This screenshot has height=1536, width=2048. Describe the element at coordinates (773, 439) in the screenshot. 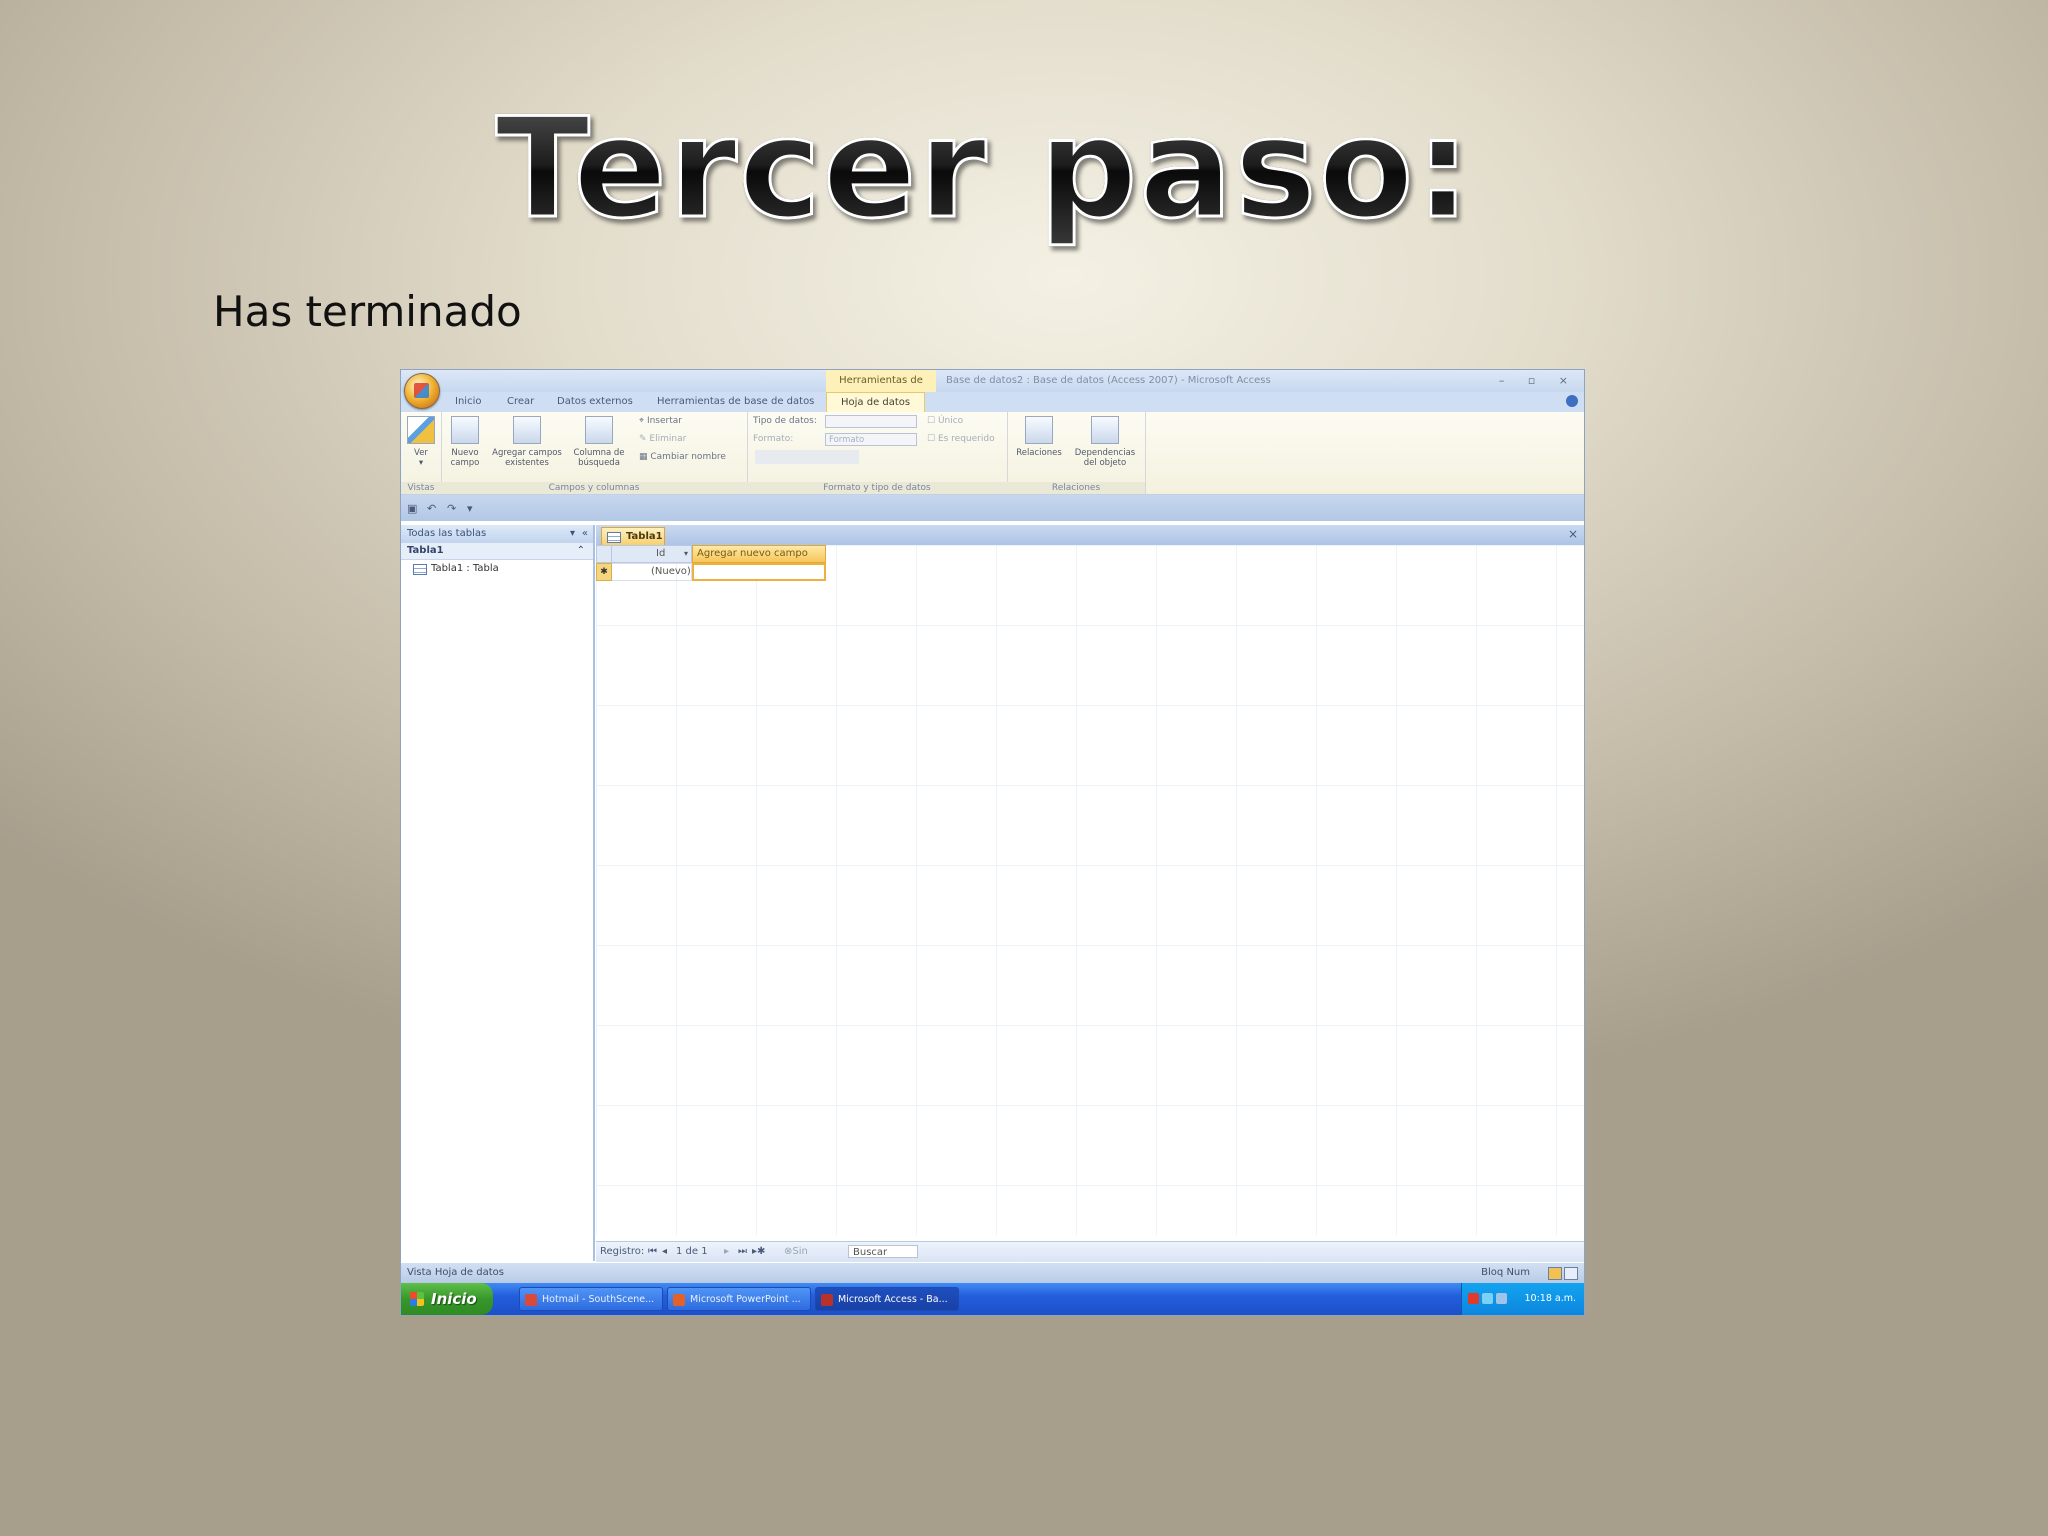

I see `formato-label: Formato:` at that location.